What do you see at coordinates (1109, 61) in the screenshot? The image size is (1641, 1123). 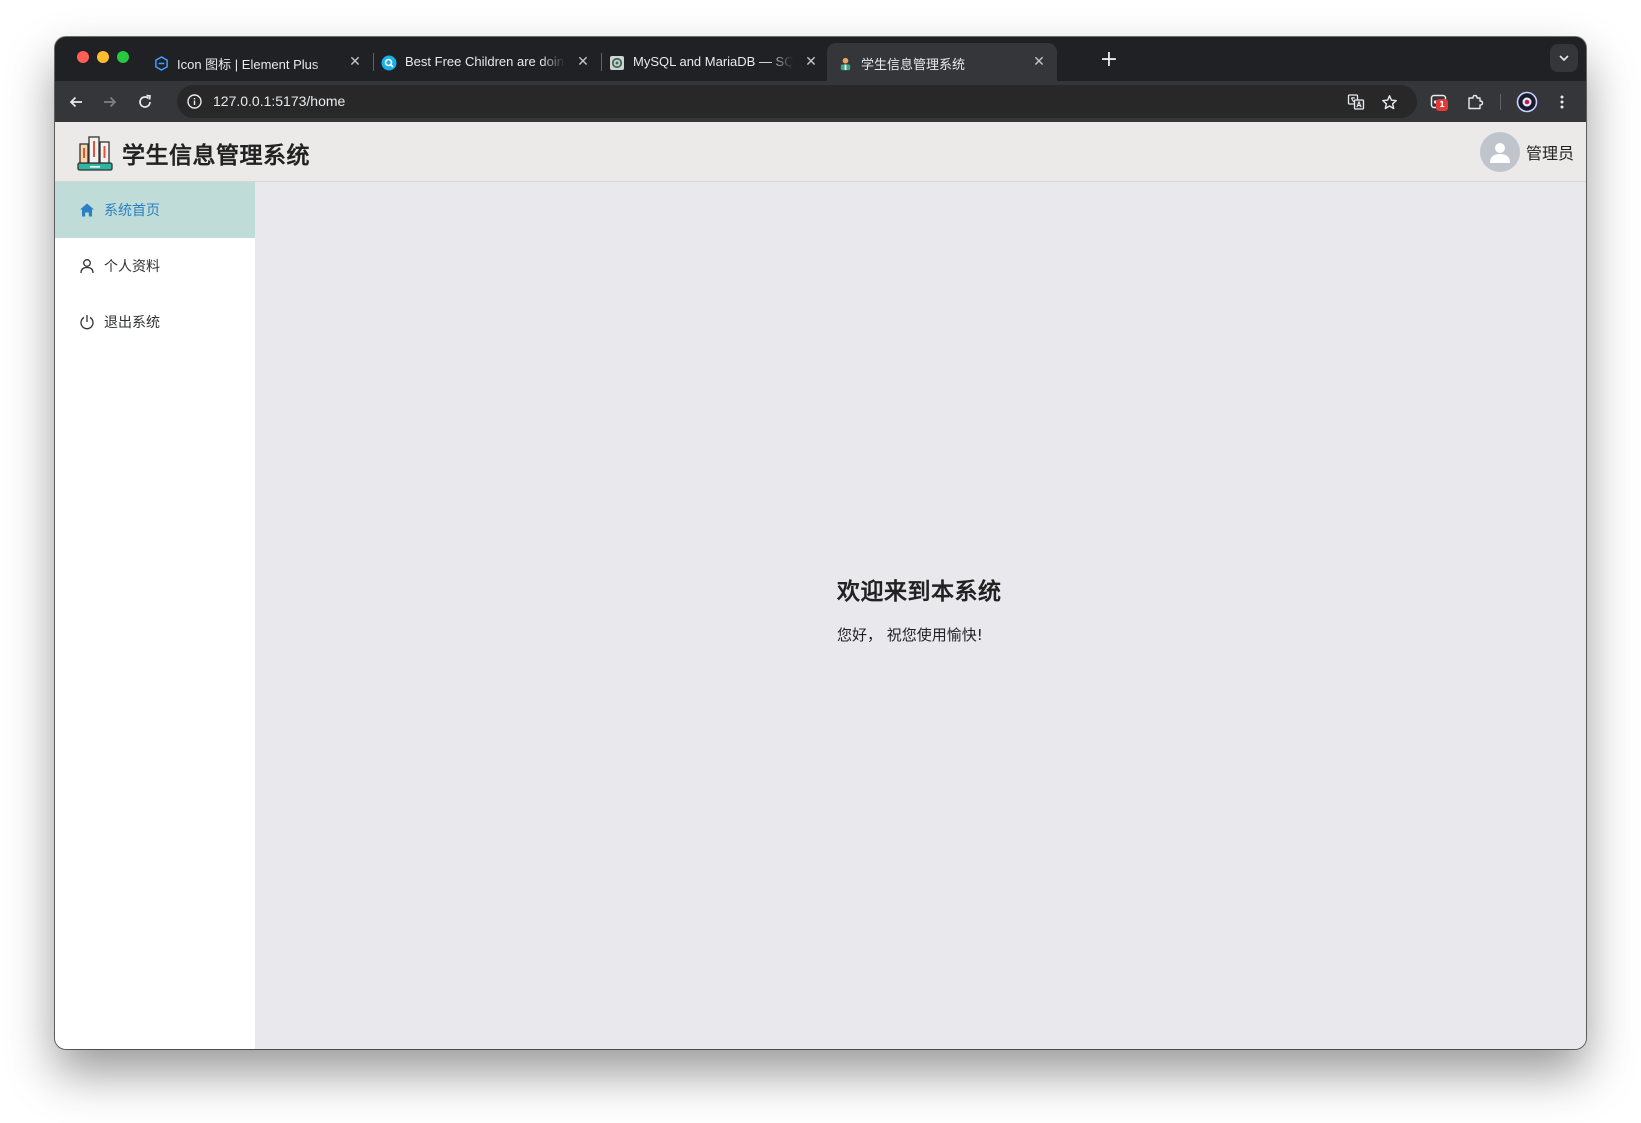 I see `new-tab-button: +` at bounding box center [1109, 61].